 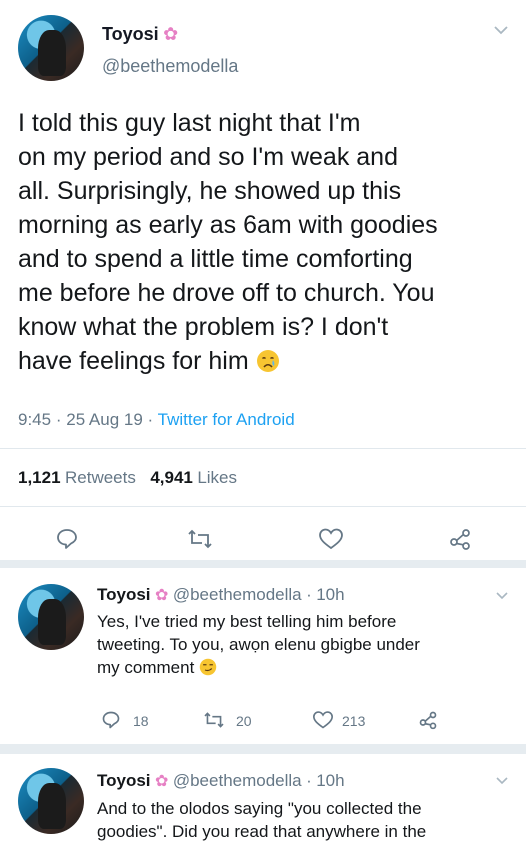 What do you see at coordinates (130, 34) in the screenshot?
I see `author-name: Toyosi` at bounding box center [130, 34].